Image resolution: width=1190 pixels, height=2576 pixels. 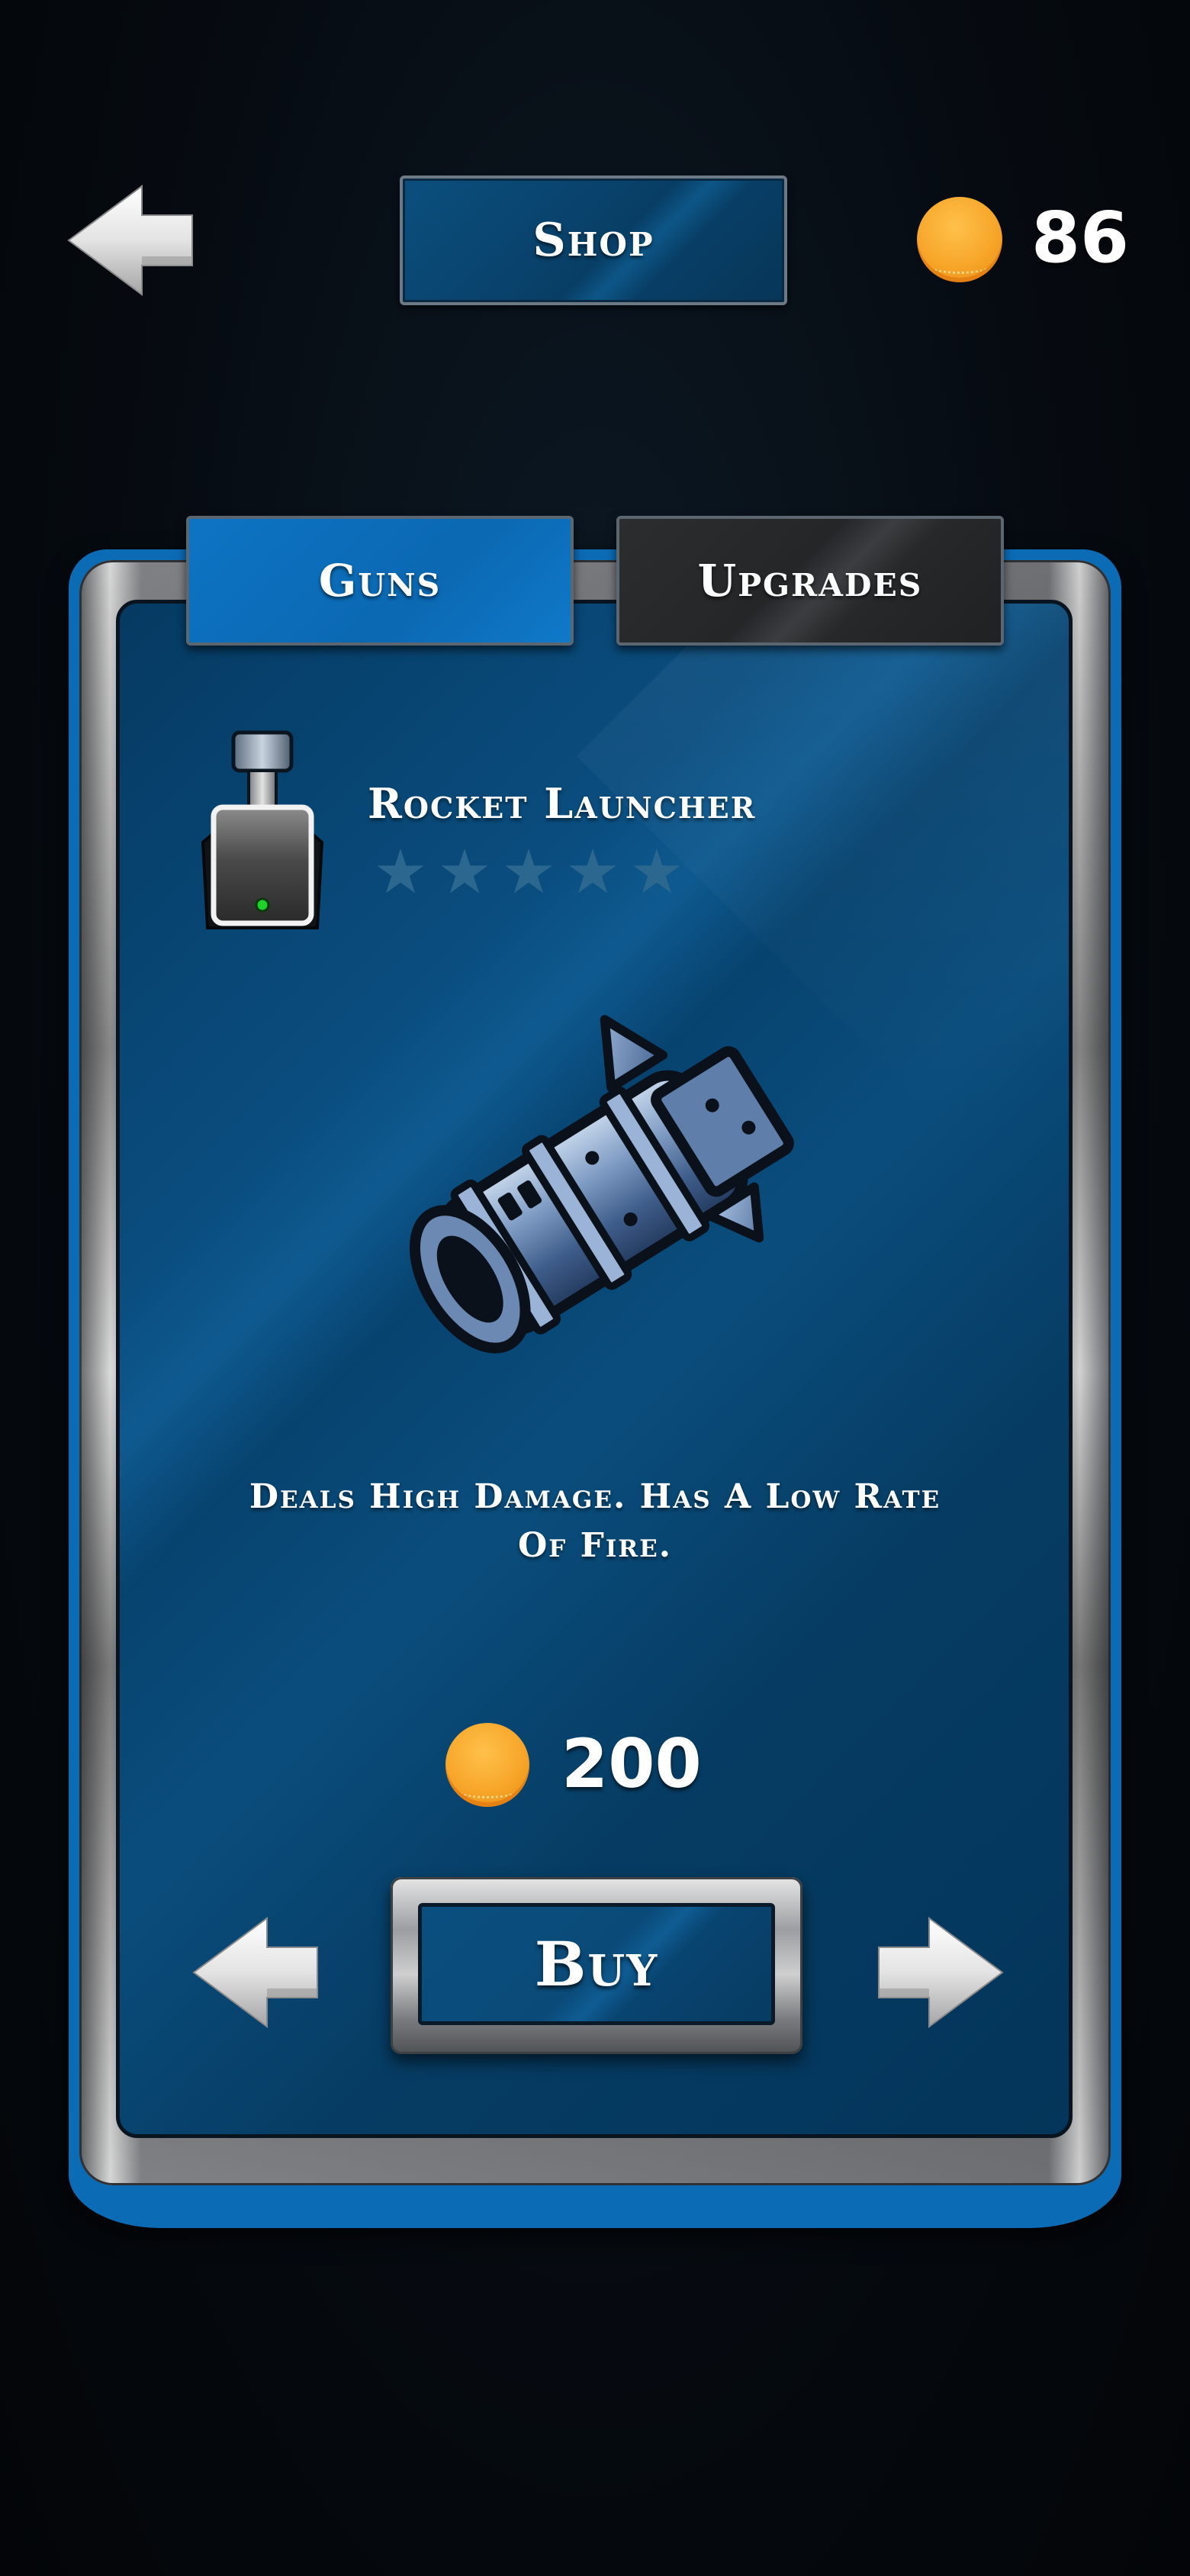 I want to click on buy-button: Buy, so click(x=596, y=1964).